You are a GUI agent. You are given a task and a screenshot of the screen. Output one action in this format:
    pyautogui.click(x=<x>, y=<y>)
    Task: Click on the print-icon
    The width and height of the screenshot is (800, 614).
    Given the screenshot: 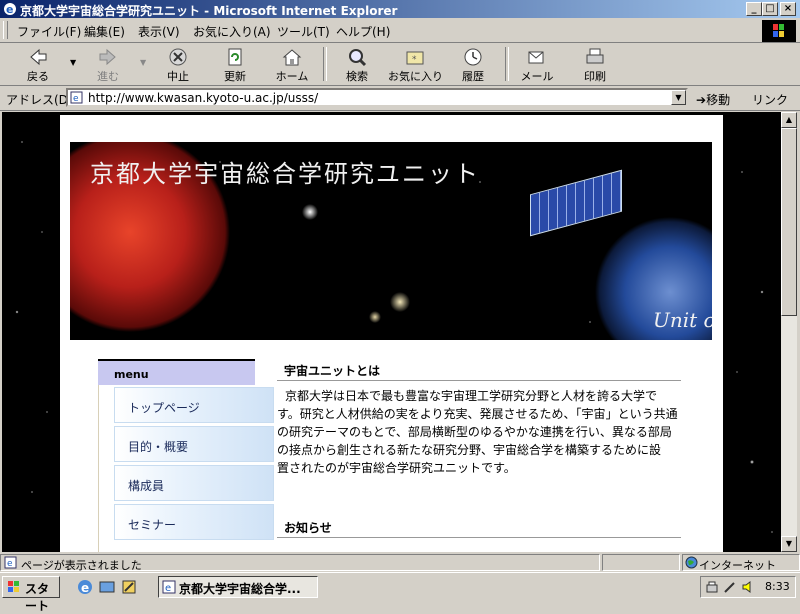 What is the action you would take?
    pyautogui.click(x=595, y=56)
    